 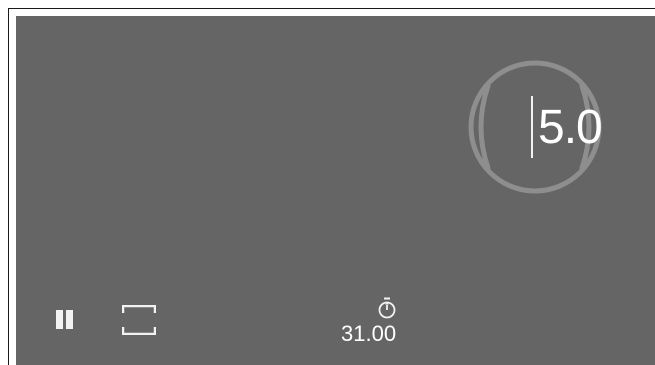 I want to click on fullscreen-icon, so click(x=139, y=320).